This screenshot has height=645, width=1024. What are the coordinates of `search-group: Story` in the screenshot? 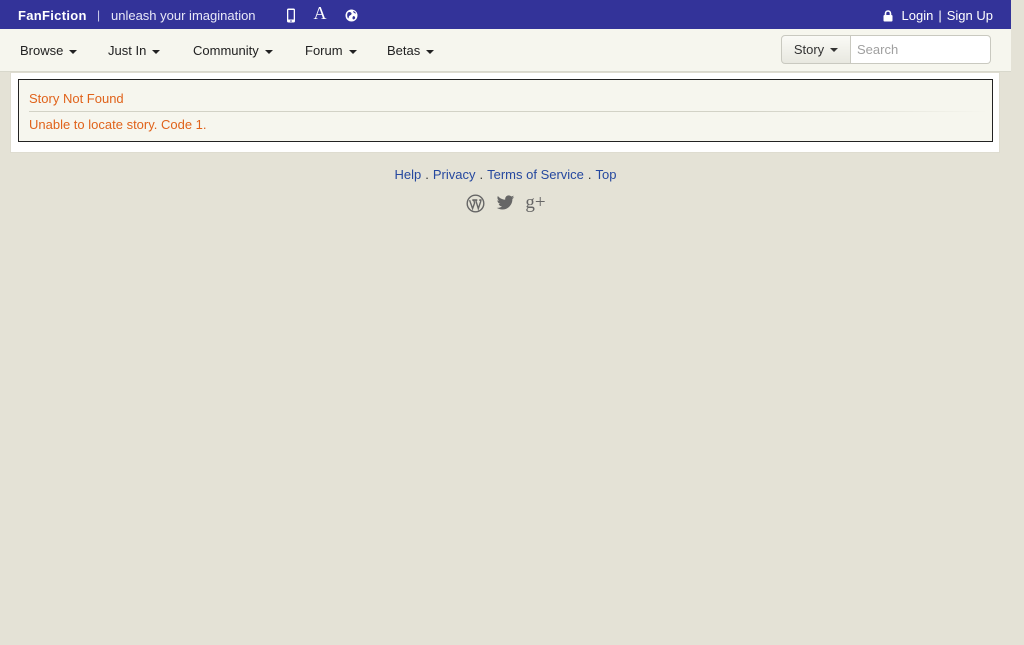 It's located at (886, 49).